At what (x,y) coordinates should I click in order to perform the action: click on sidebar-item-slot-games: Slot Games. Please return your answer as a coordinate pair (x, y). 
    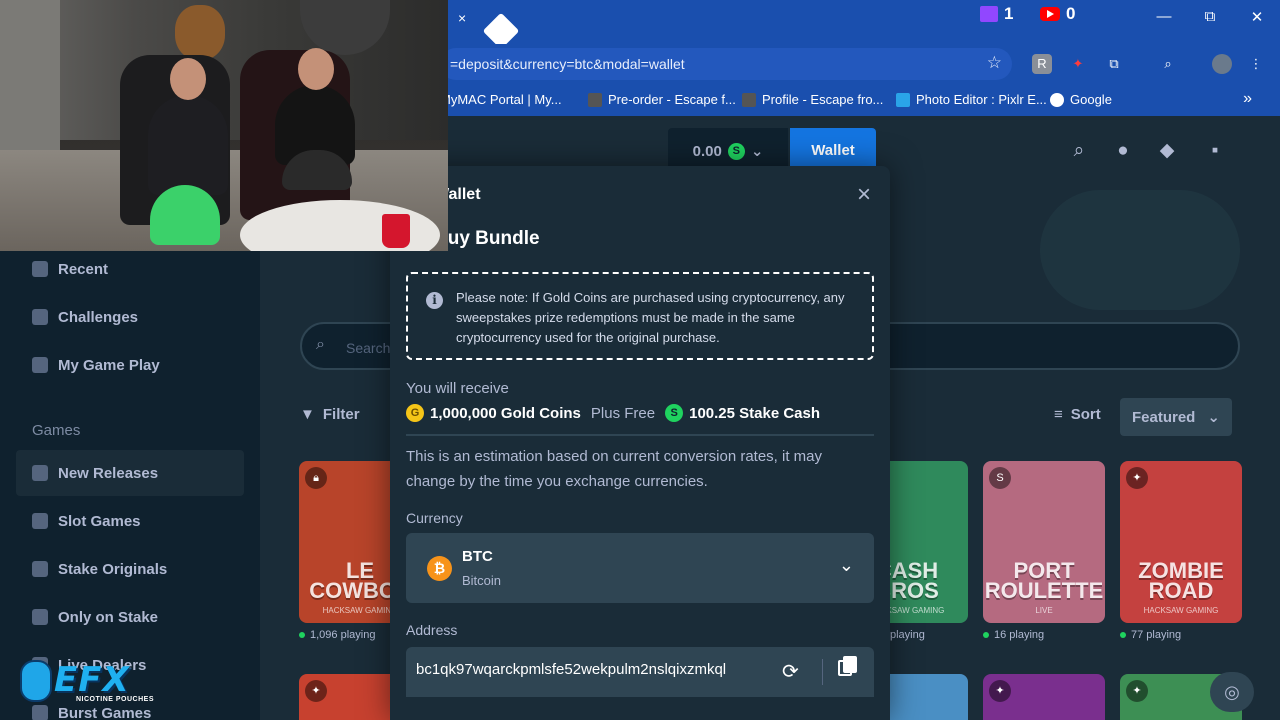
    Looking at the image, I should click on (130, 521).